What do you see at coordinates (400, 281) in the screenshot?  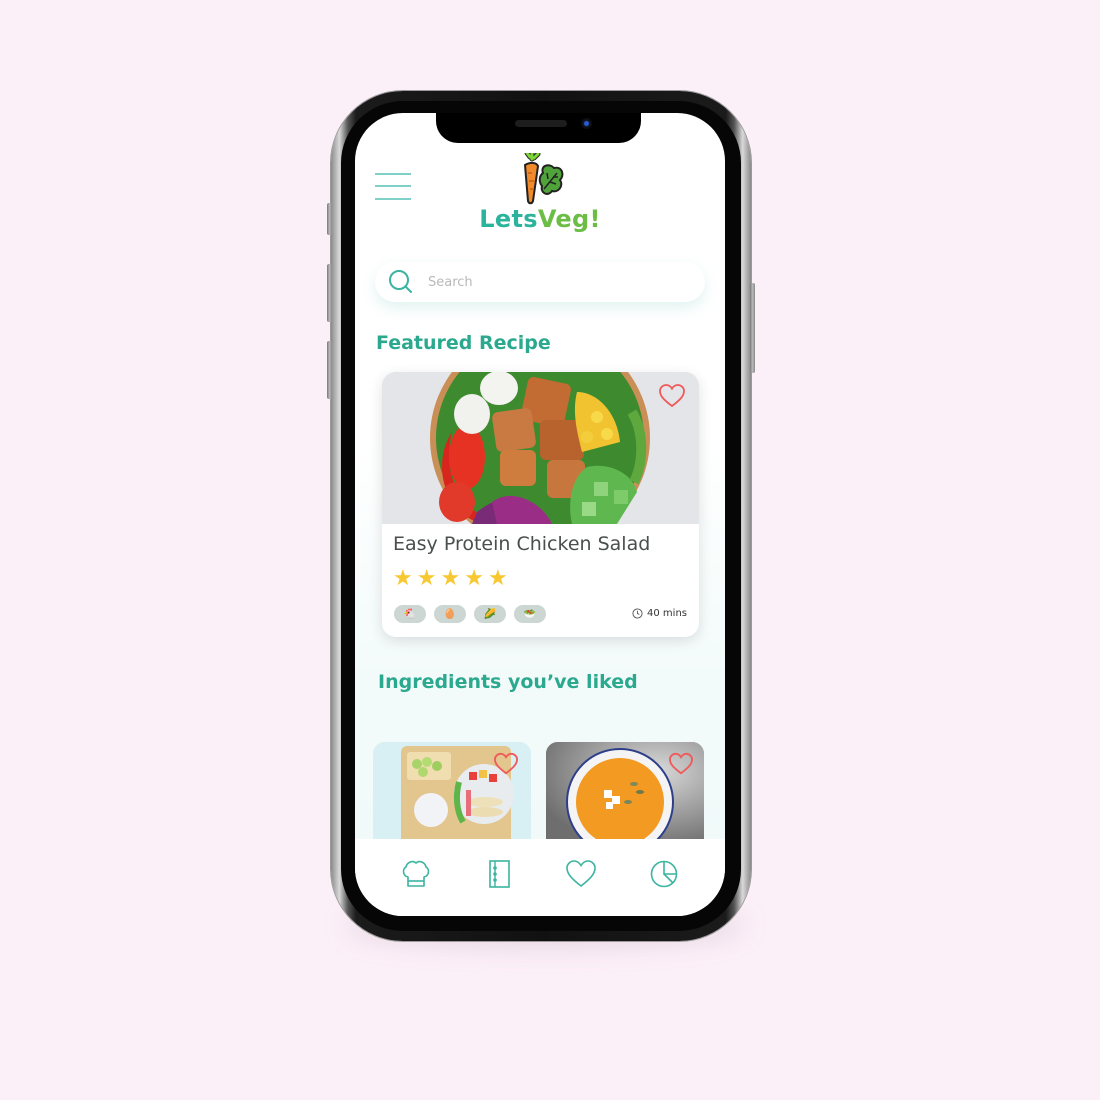 I see `search-icon` at bounding box center [400, 281].